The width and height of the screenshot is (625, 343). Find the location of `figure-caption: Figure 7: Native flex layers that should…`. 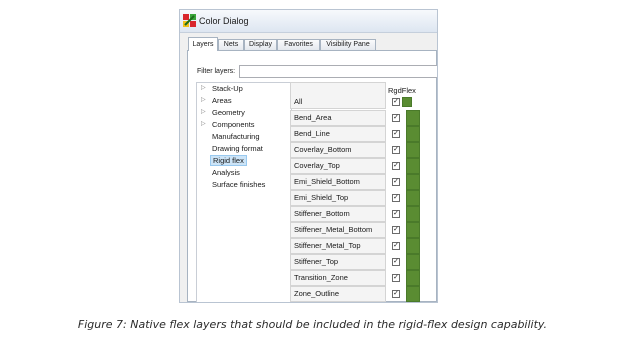

figure-caption: Figure 7: Native flex layers that should… is located at coordinates (312, 324).